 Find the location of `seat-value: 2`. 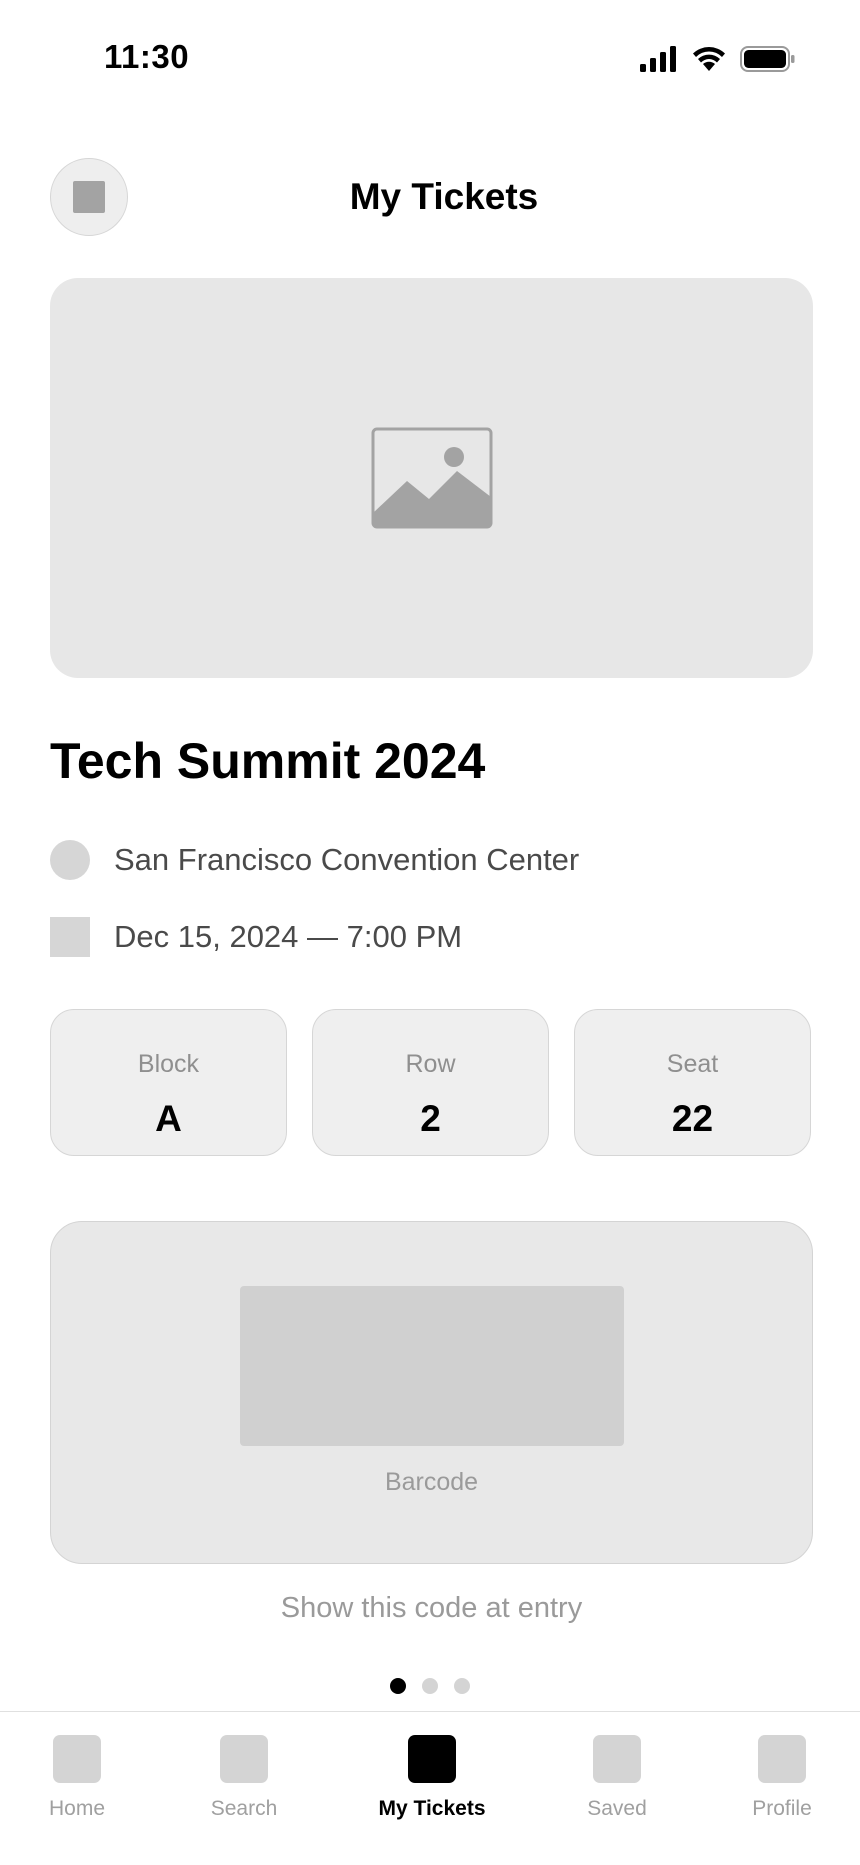

seat-value: 2 is located at coordinates (430, 1118).